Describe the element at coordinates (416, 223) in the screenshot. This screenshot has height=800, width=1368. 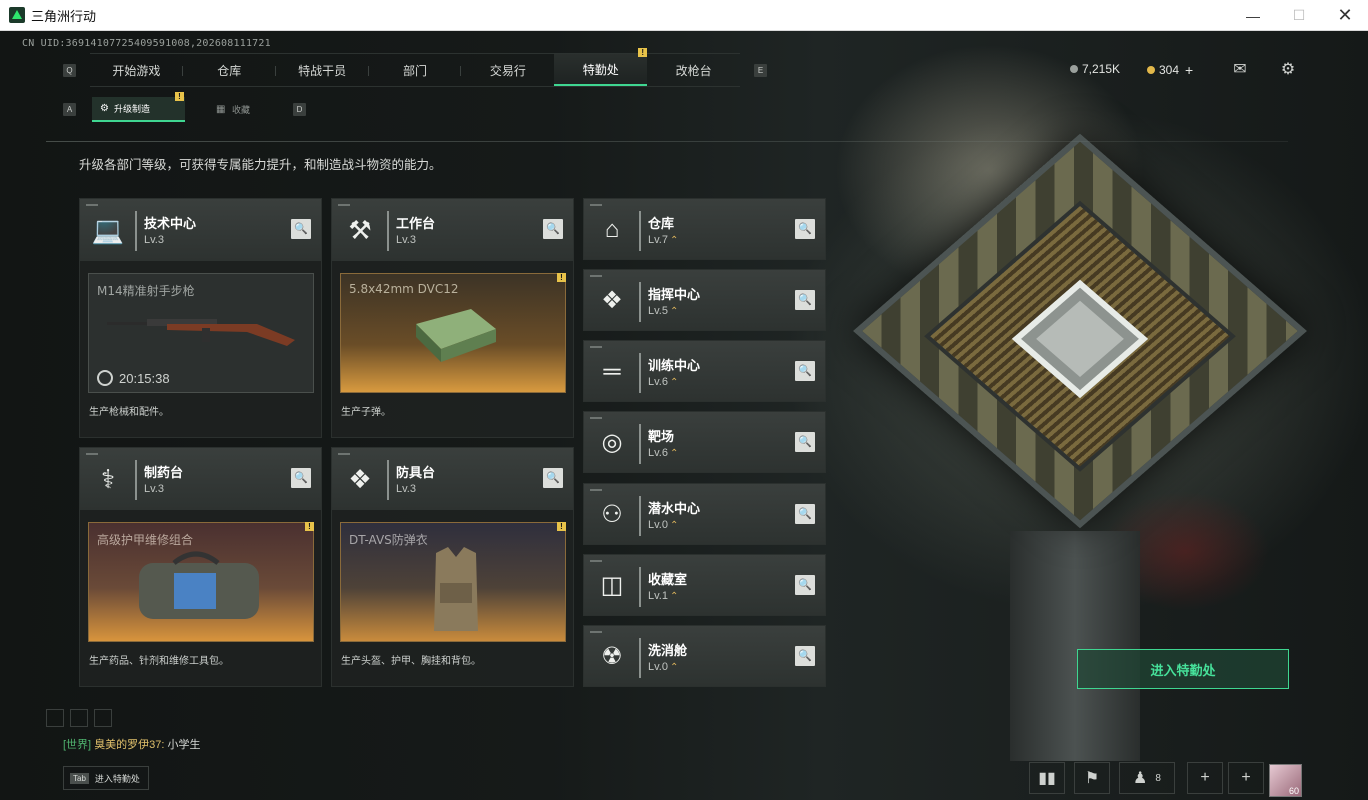
I see `station-name: 工作台` at that location.